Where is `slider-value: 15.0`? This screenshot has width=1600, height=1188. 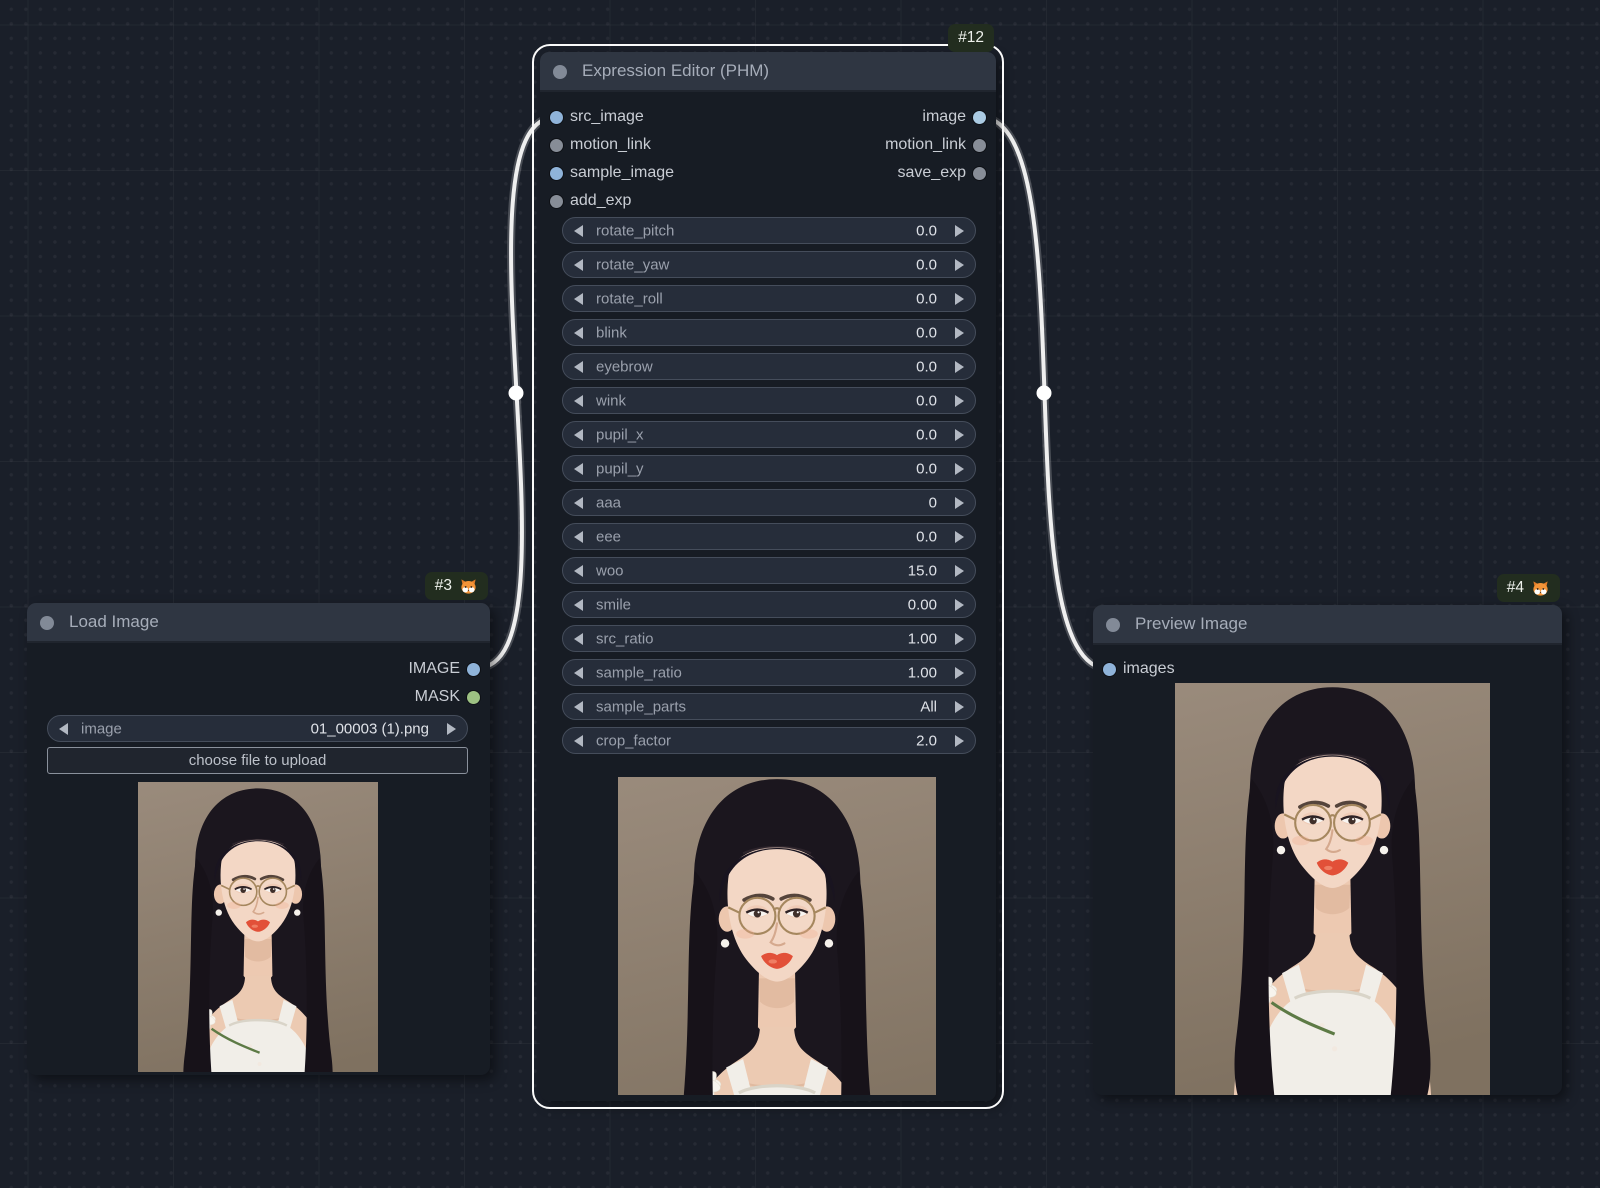 slider-value: 15.0 is located at coordinates (922, 570).